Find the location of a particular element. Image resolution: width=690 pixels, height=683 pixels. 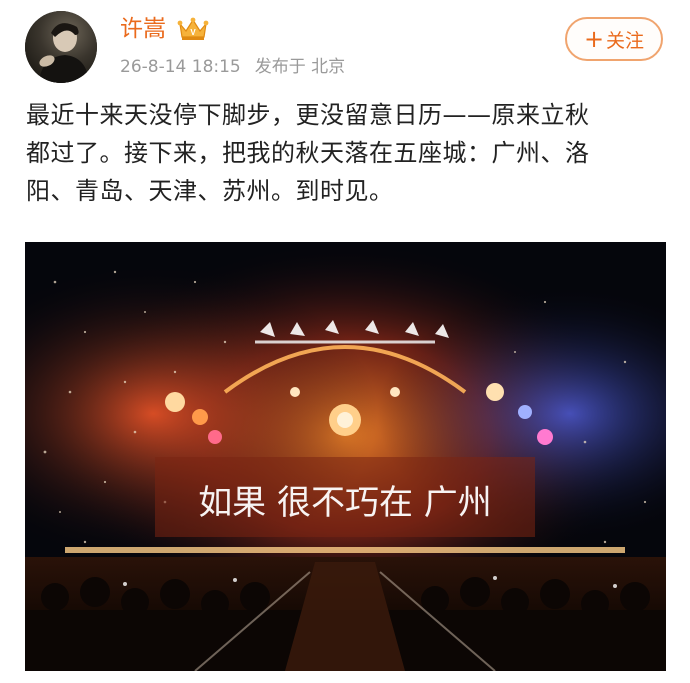

avatar is located at coordinates (61, 47).